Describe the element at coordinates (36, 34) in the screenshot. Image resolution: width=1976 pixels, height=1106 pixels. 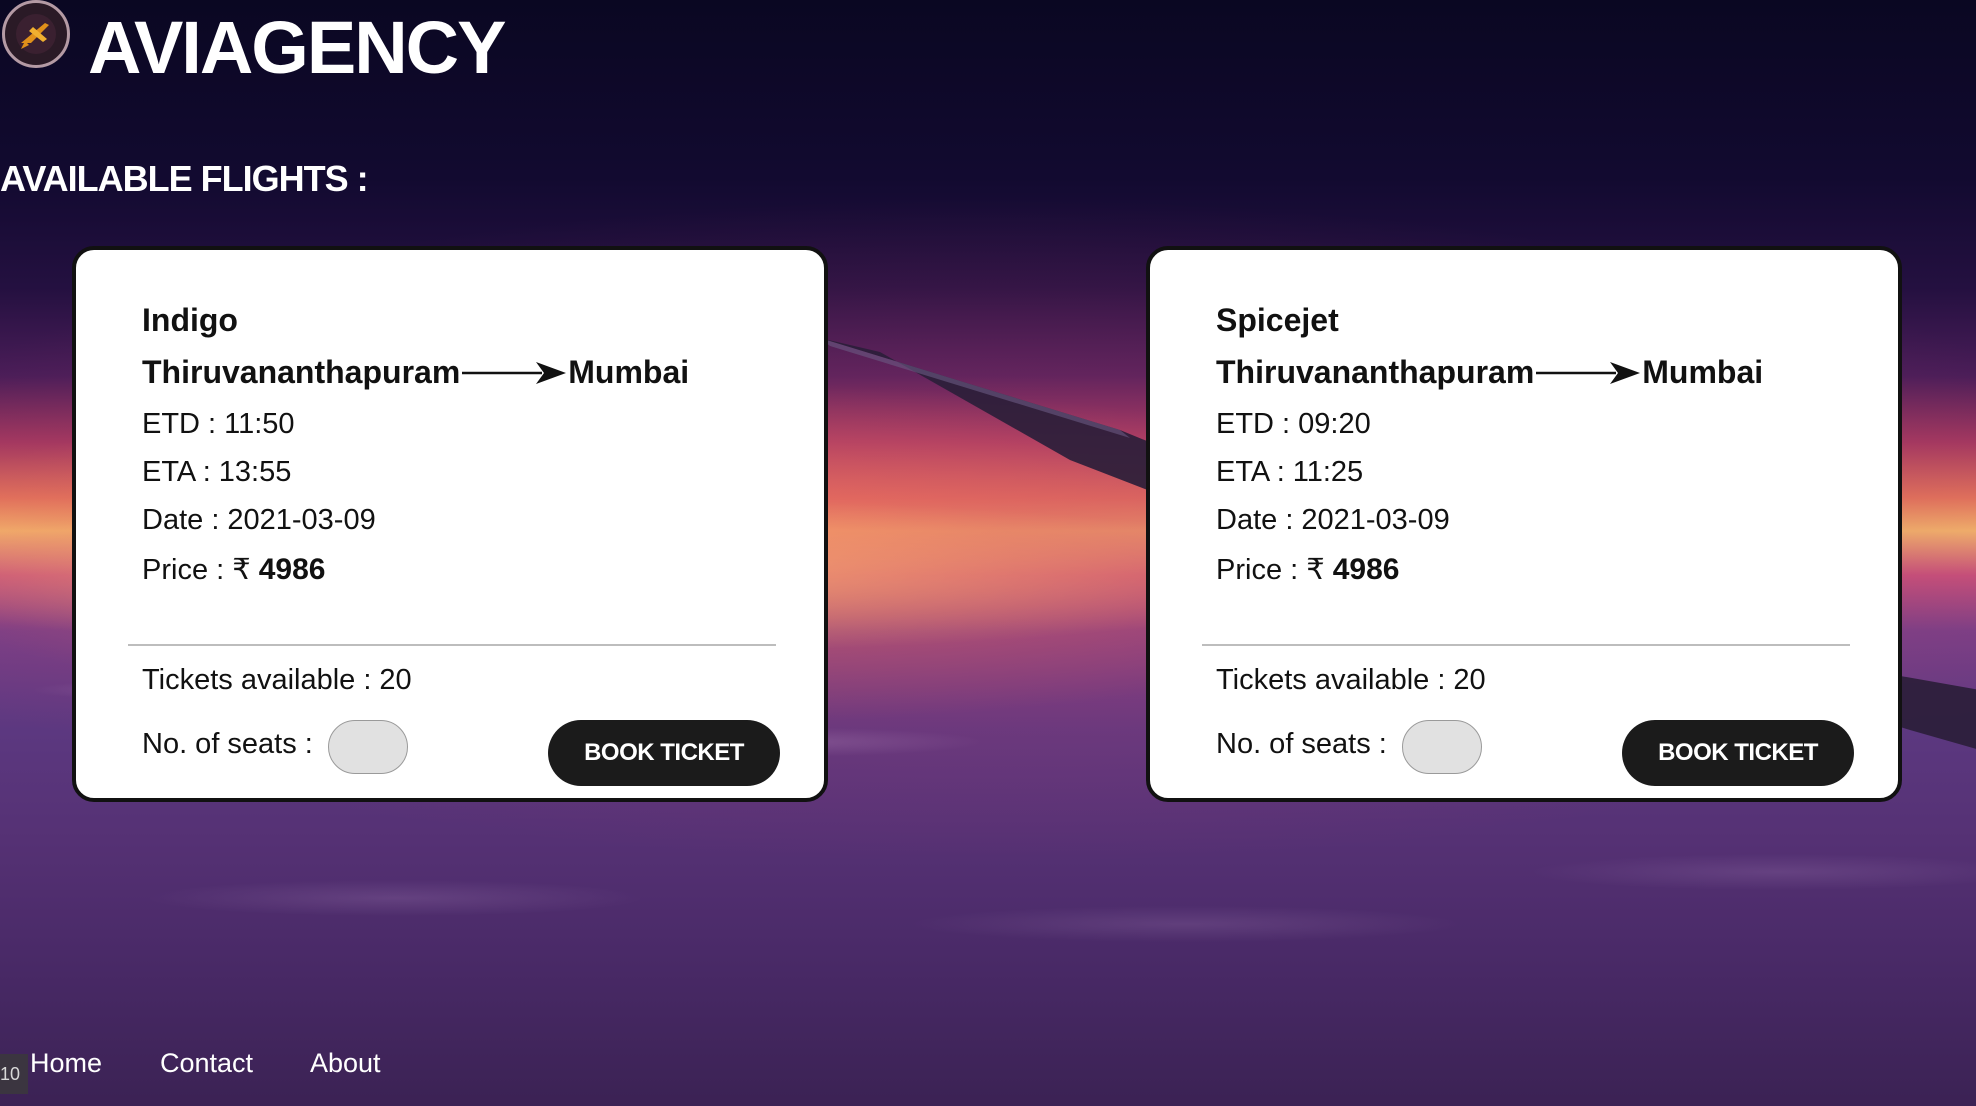
I see `airplane-logo-icon` at that location.